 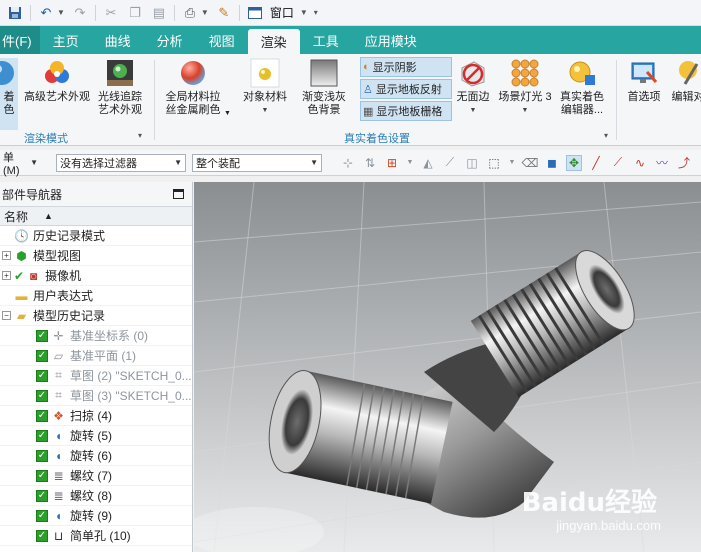 I want to click on print-dropdown-icon: ▼, so click(x=205, y=12).